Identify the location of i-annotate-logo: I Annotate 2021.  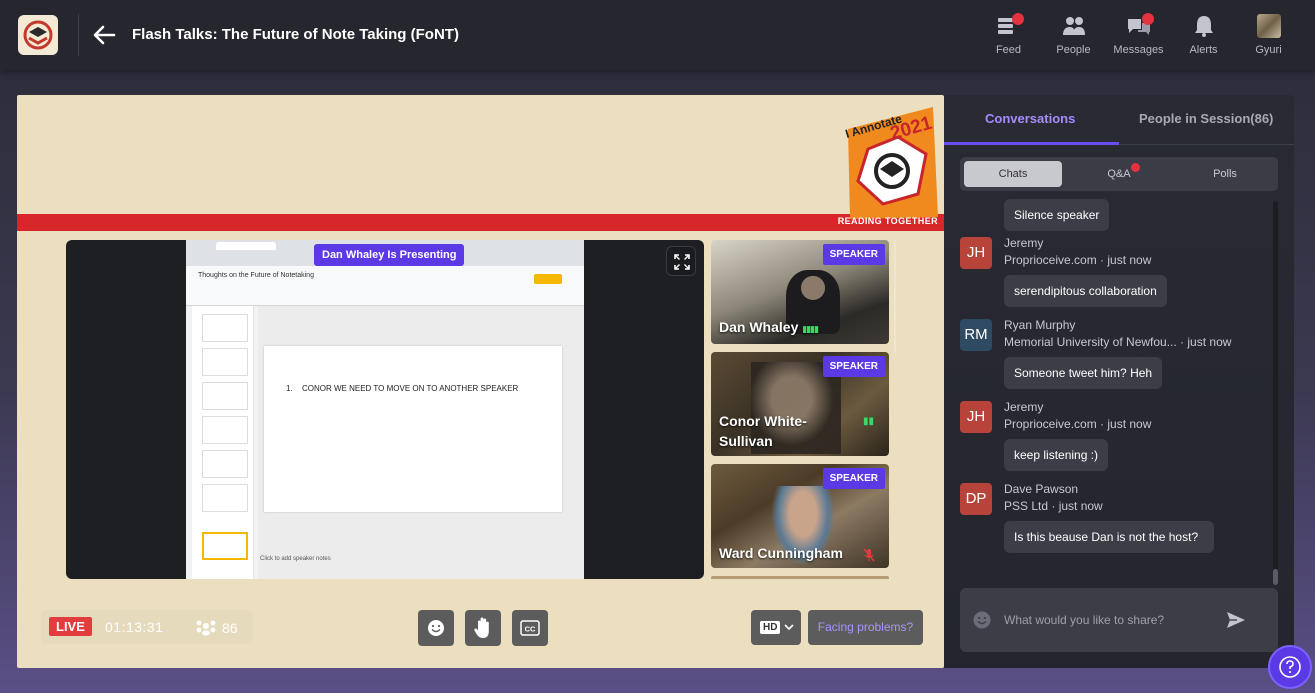
(891, 163).